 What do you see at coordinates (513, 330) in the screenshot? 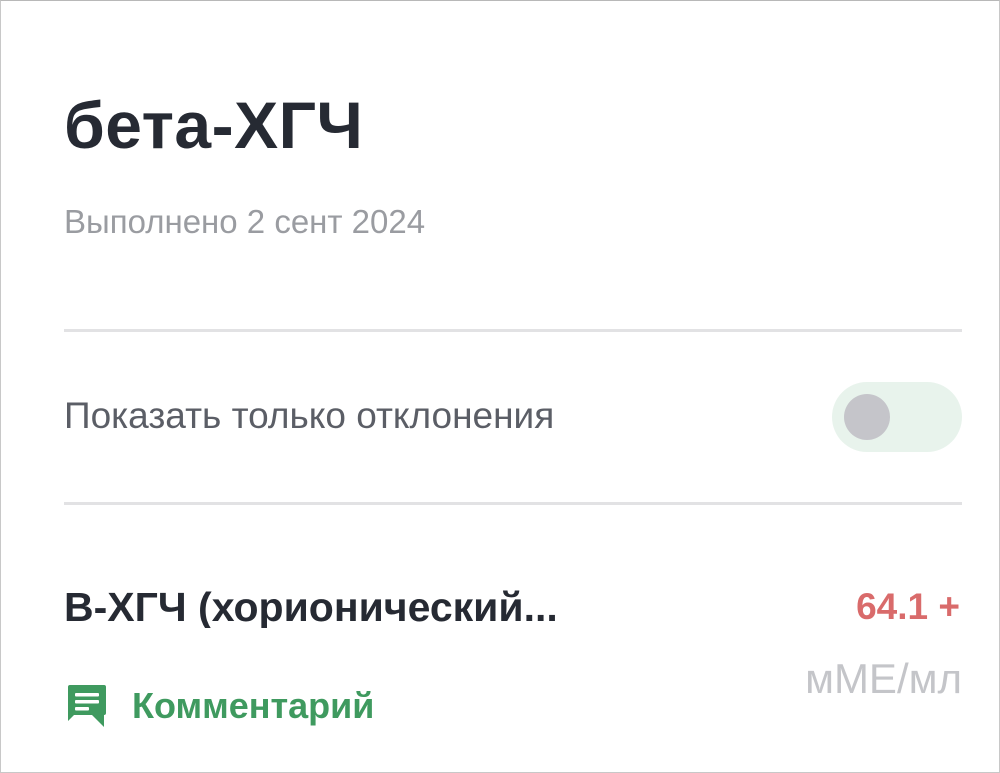
I see `divider-top` at bounding box center [513, 330].